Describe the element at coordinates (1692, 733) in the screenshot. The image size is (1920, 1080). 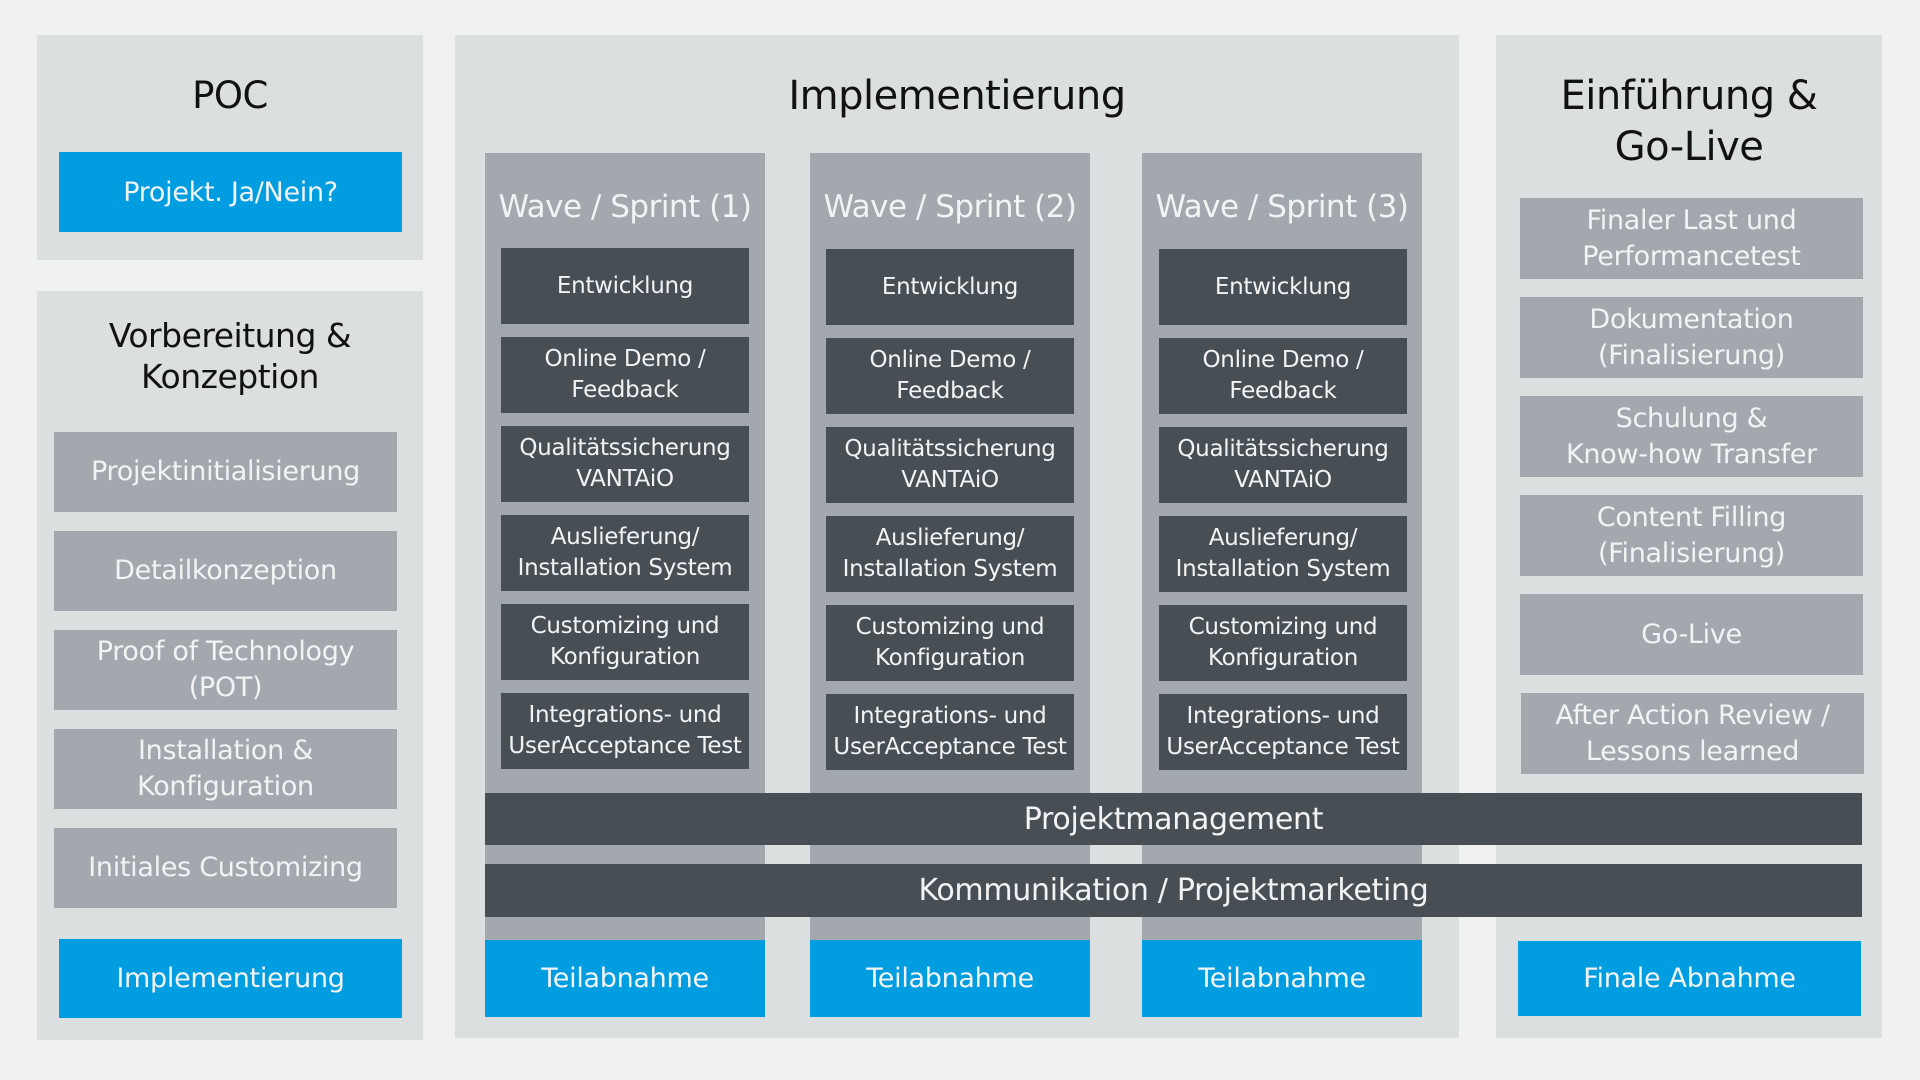
I see `einfuehrung-item: After Action Review / Lessons learned` at that location.